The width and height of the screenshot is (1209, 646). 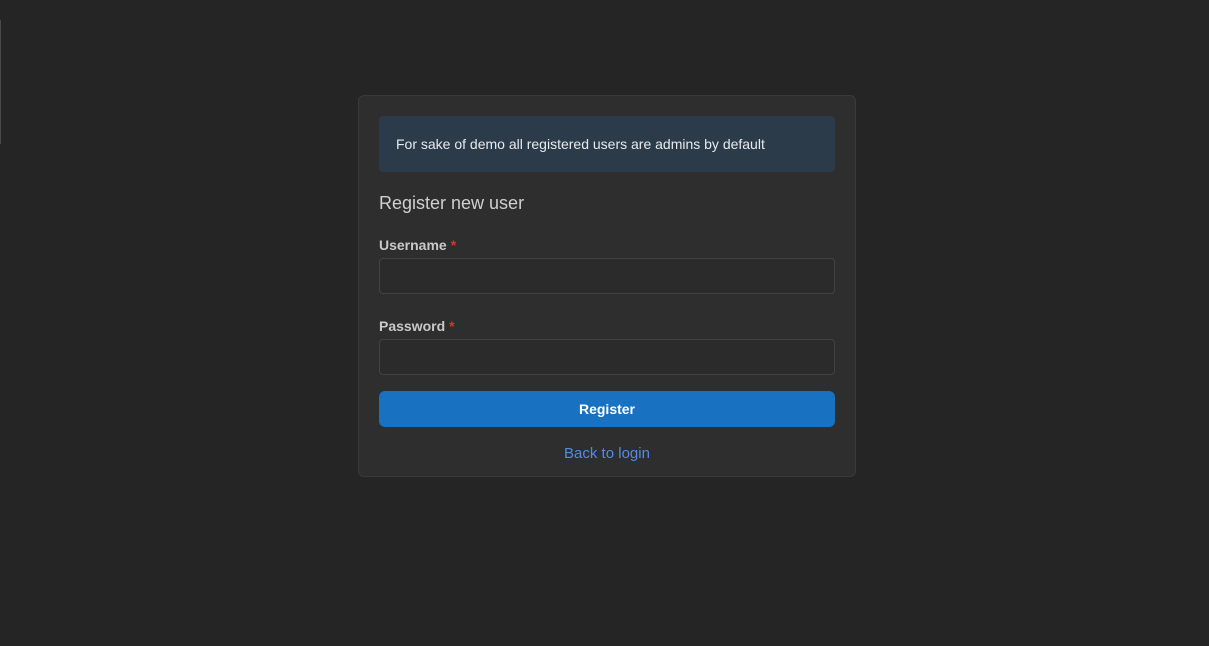 I want to click on back-link-row: Back to login, so click(x=607, y=454).